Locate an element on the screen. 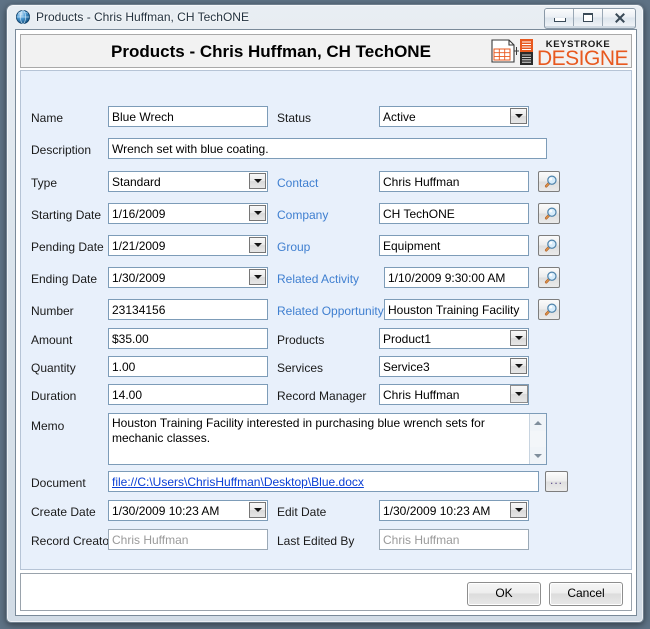 The image size is (650, 629). label-pending-date: Pending Date is located at coordinates (67, 247).